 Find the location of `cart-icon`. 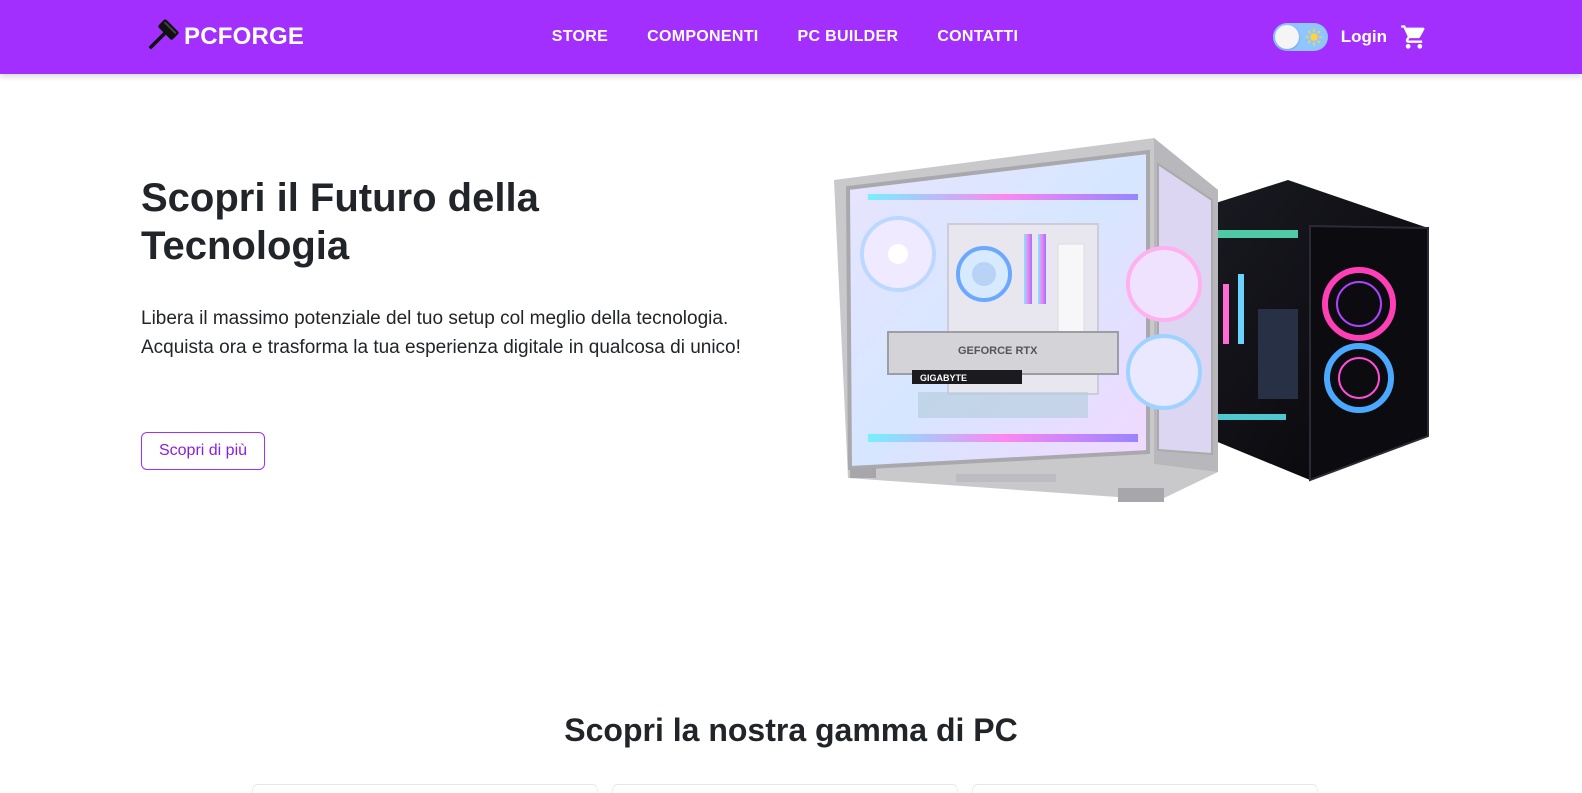

cart-icon is located at coordinates (1414, 37).